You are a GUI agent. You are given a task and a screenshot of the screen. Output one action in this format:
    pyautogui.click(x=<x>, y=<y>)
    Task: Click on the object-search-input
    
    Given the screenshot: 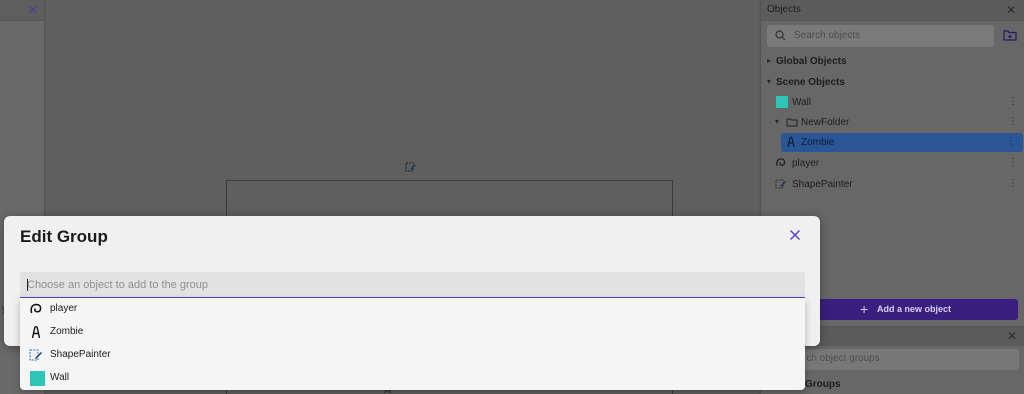 What is the action you would take?
    pyautogui.click(x=412, y=284)
    